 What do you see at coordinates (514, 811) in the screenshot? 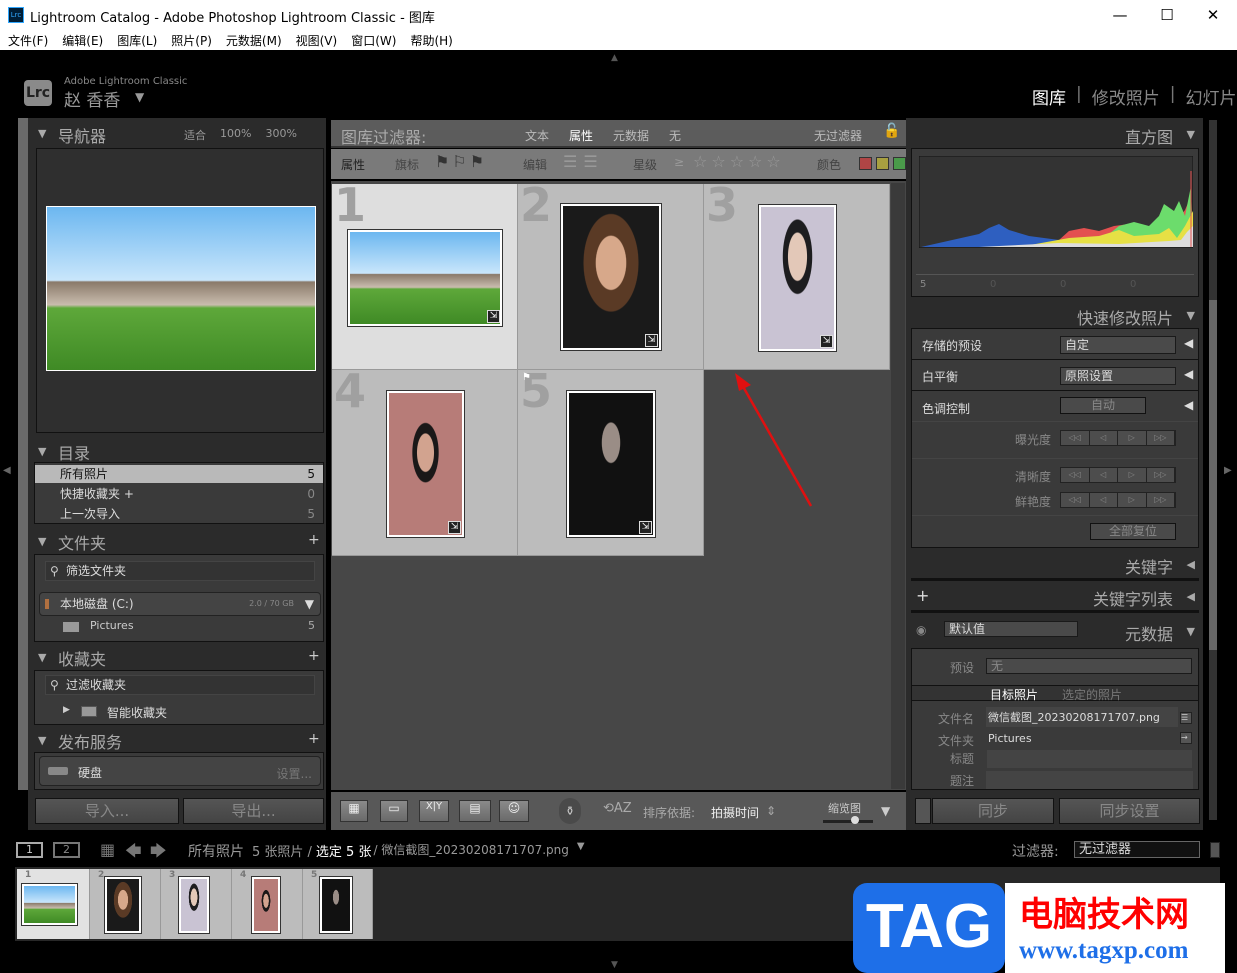
I see `people-view-icon: ☺` at bounding box center [514, 811].